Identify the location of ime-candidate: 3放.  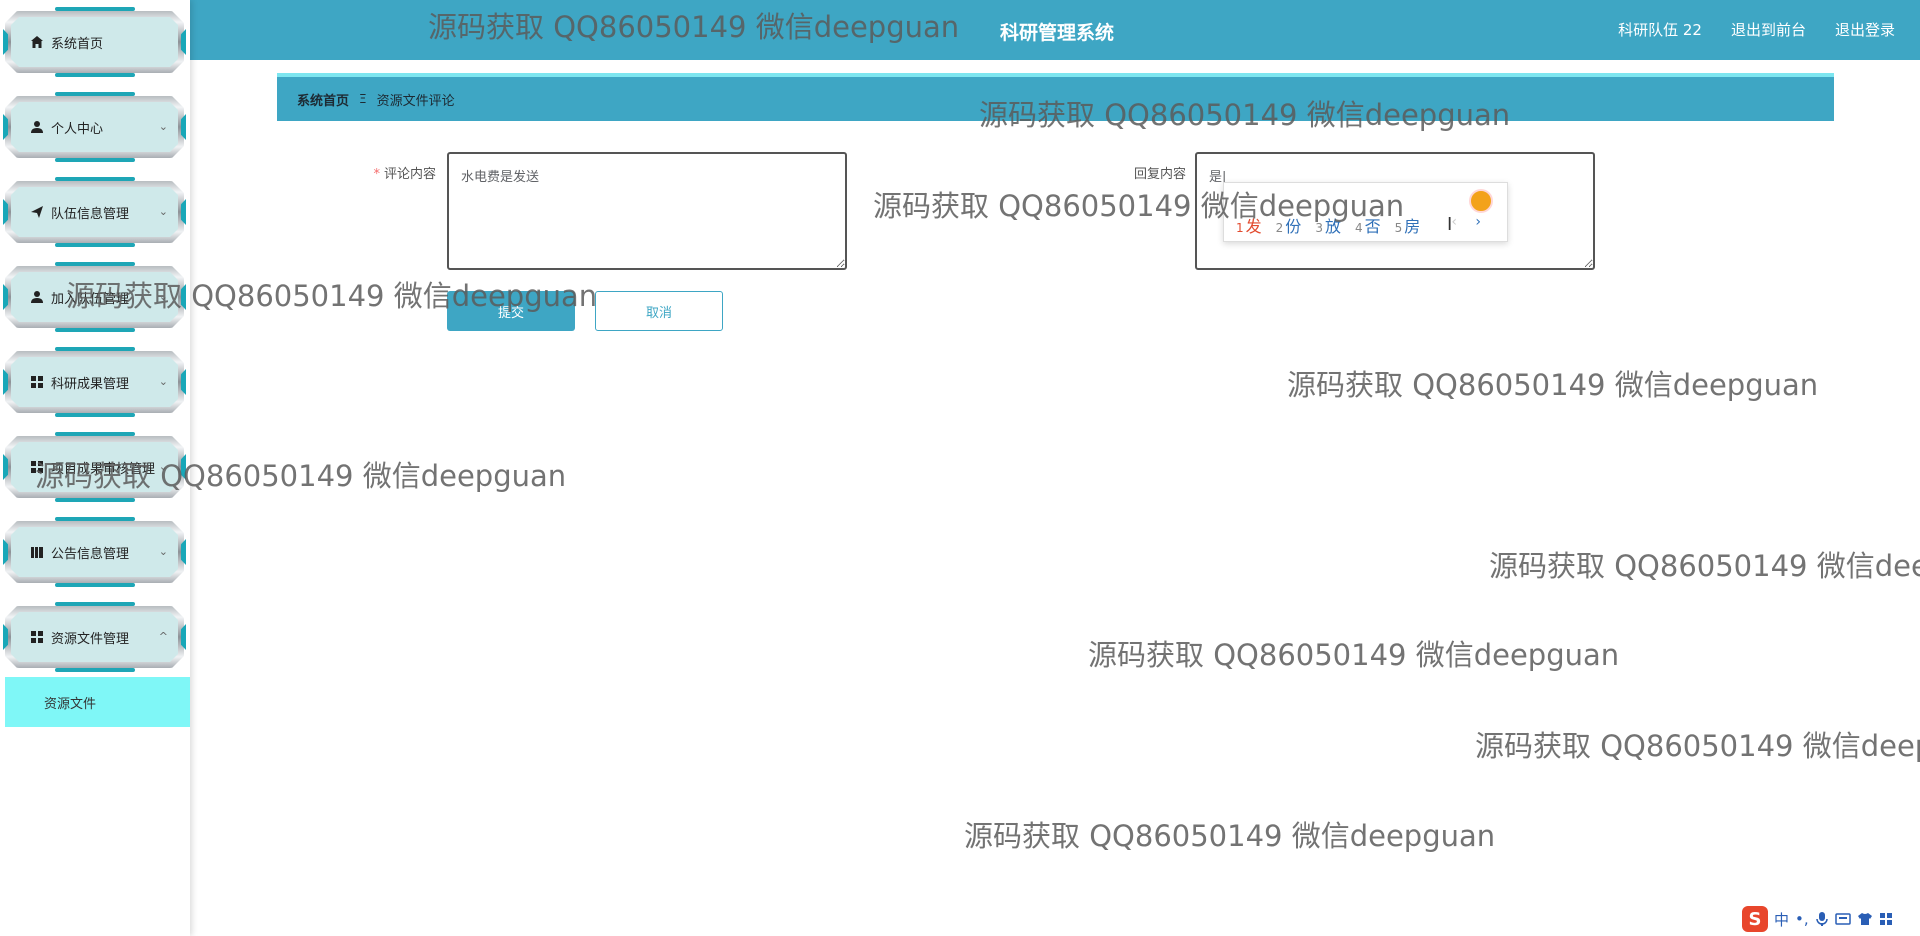
(1328, 225).